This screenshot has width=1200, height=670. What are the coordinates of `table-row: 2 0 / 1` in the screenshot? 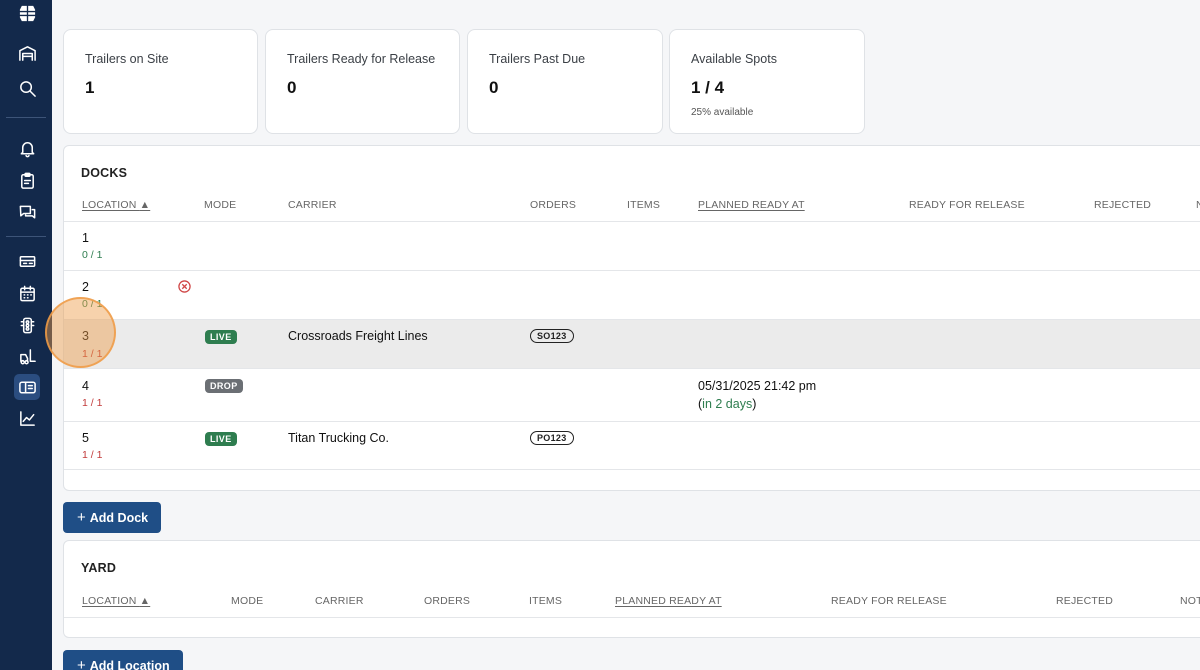 It's located at (632, 295).